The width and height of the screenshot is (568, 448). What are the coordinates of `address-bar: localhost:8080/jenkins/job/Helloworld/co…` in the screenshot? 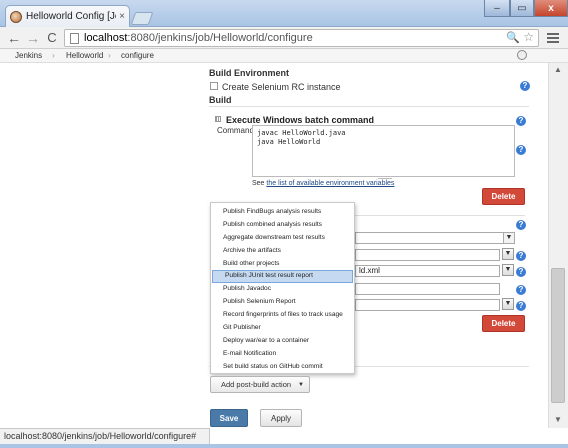 It's located at (301, 38).